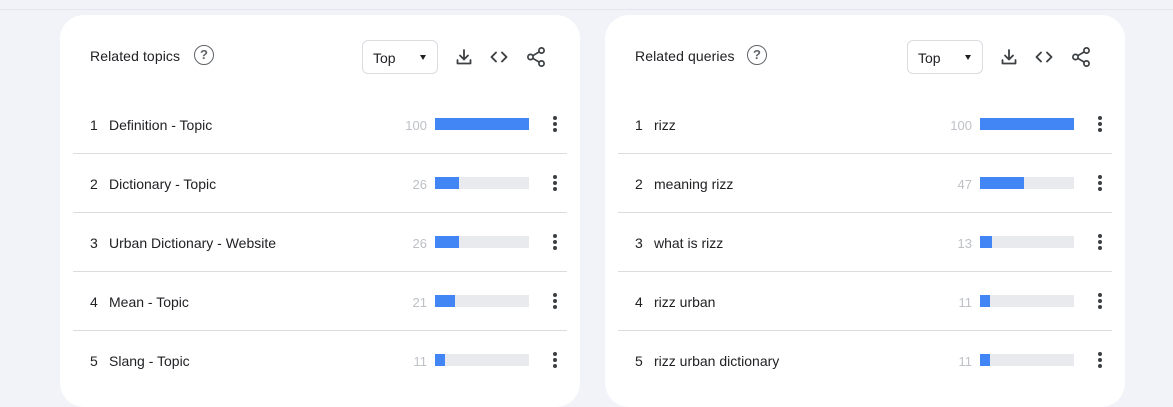  What do you see at coordinates (865, 301) in the screenshot?
I see `list-item: 4 rizz urban 11` at bounding box center [865, 301].